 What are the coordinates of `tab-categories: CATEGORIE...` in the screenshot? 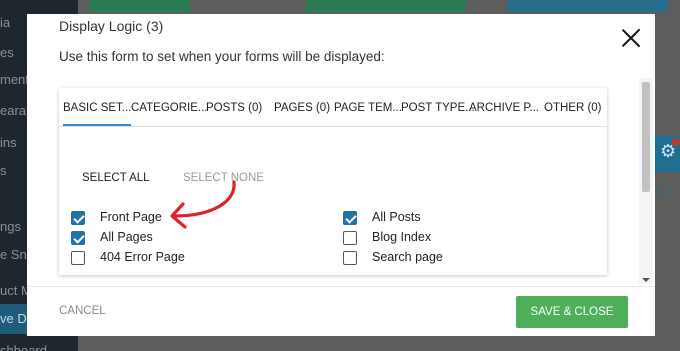 It's located at (169, 108).